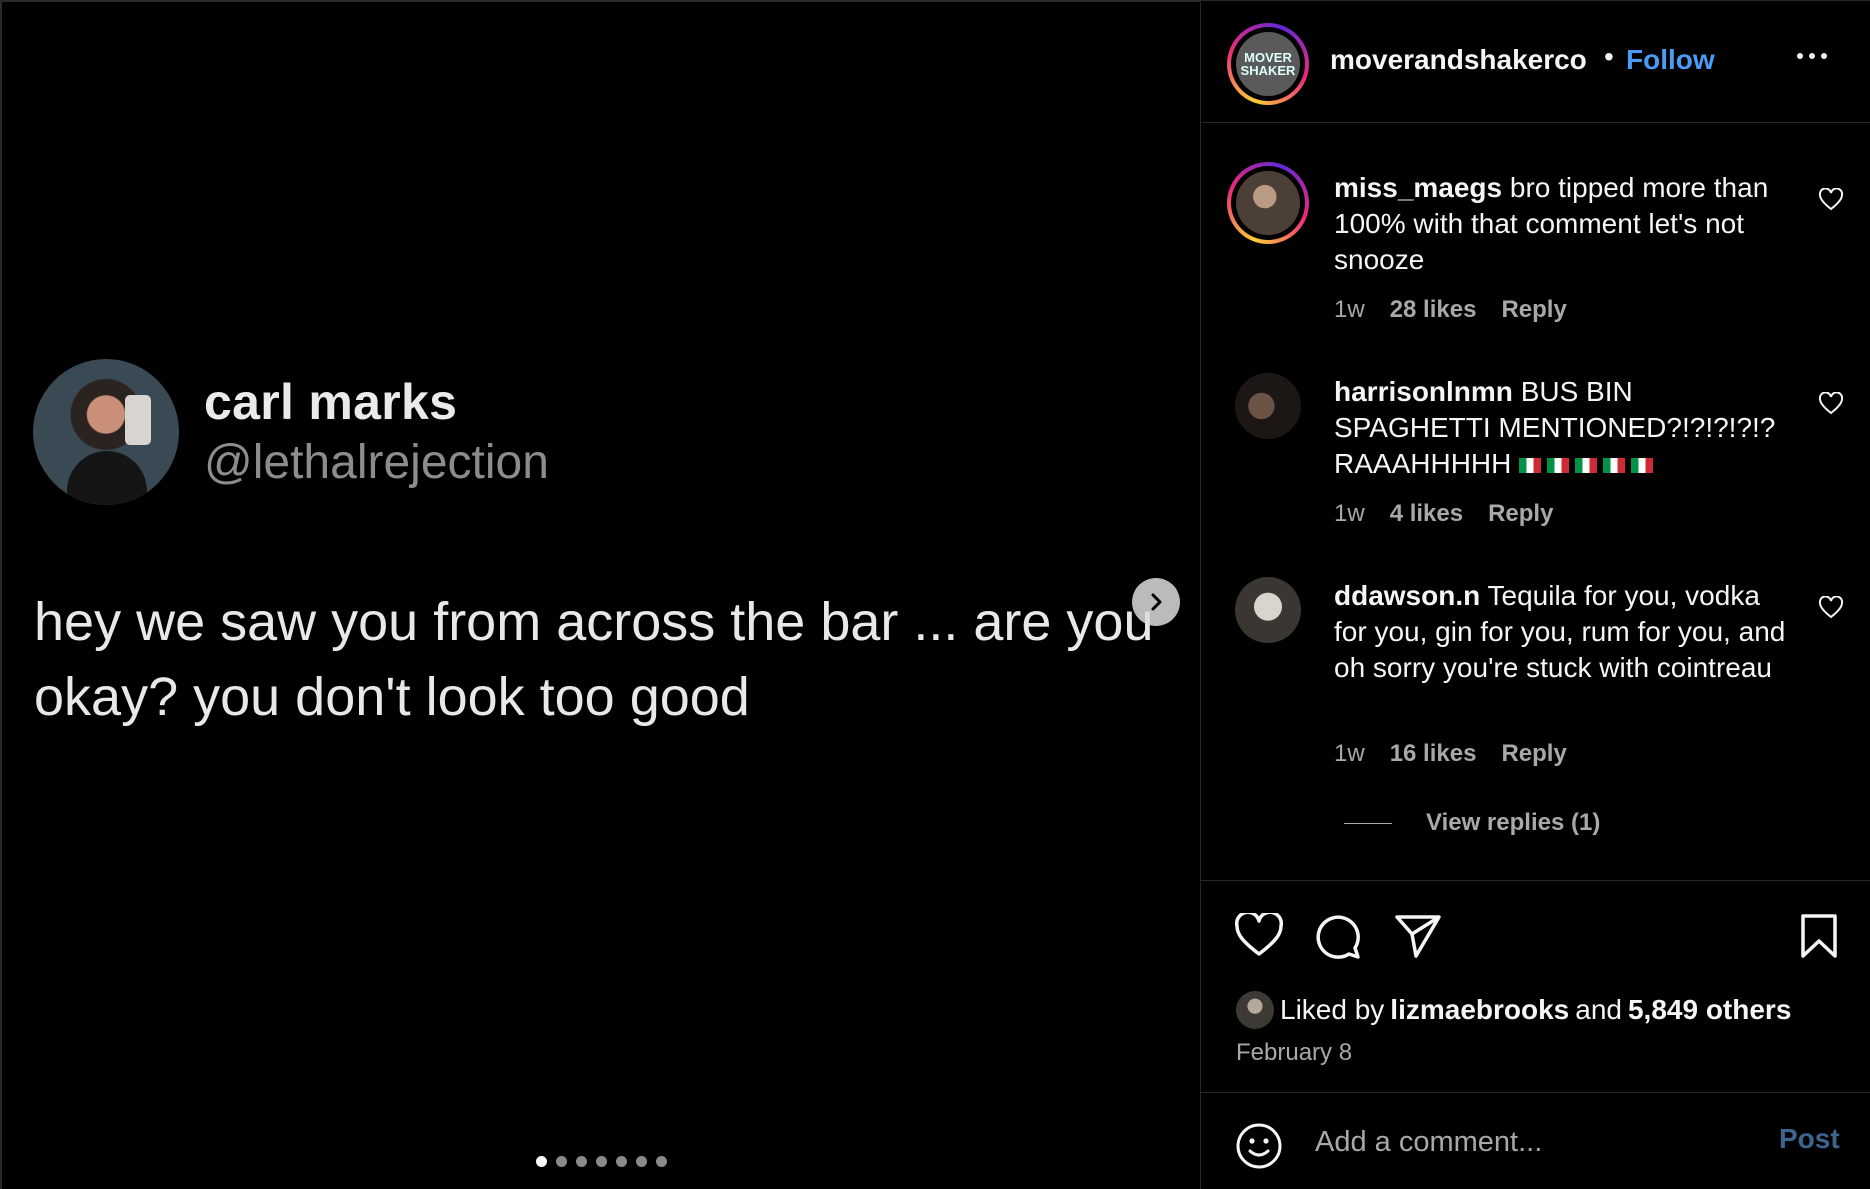  Describe the element at coordinates (1368, 823) in the screenshot. I see `replies-divider` at that location.